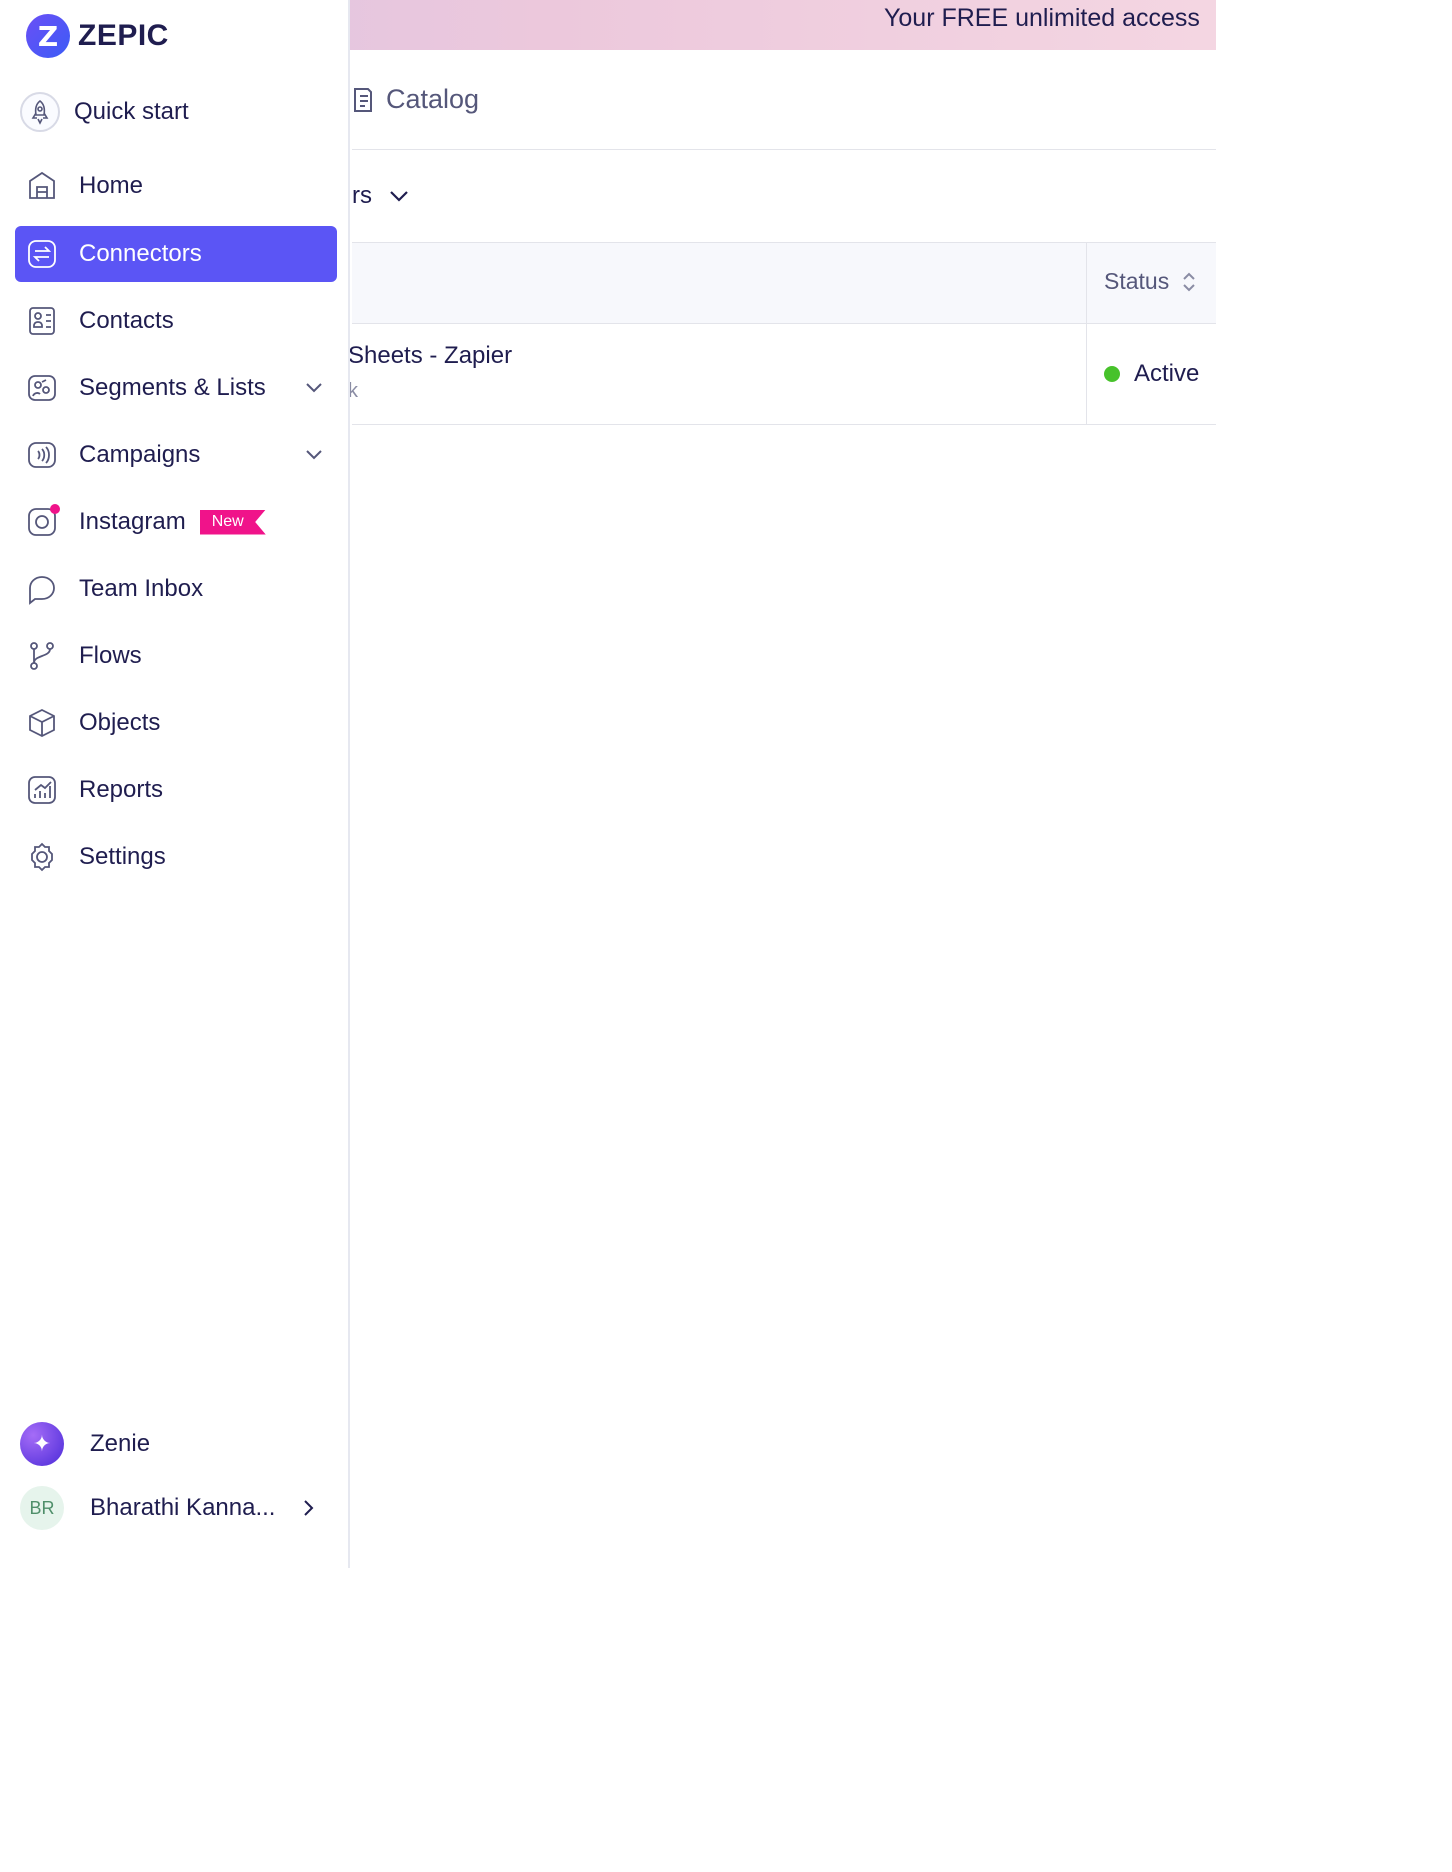  What do you see at coordinates (122, 856) in the screenshot?
I see `sidebar-item-label: Settings` at bounding box center [122, 856].